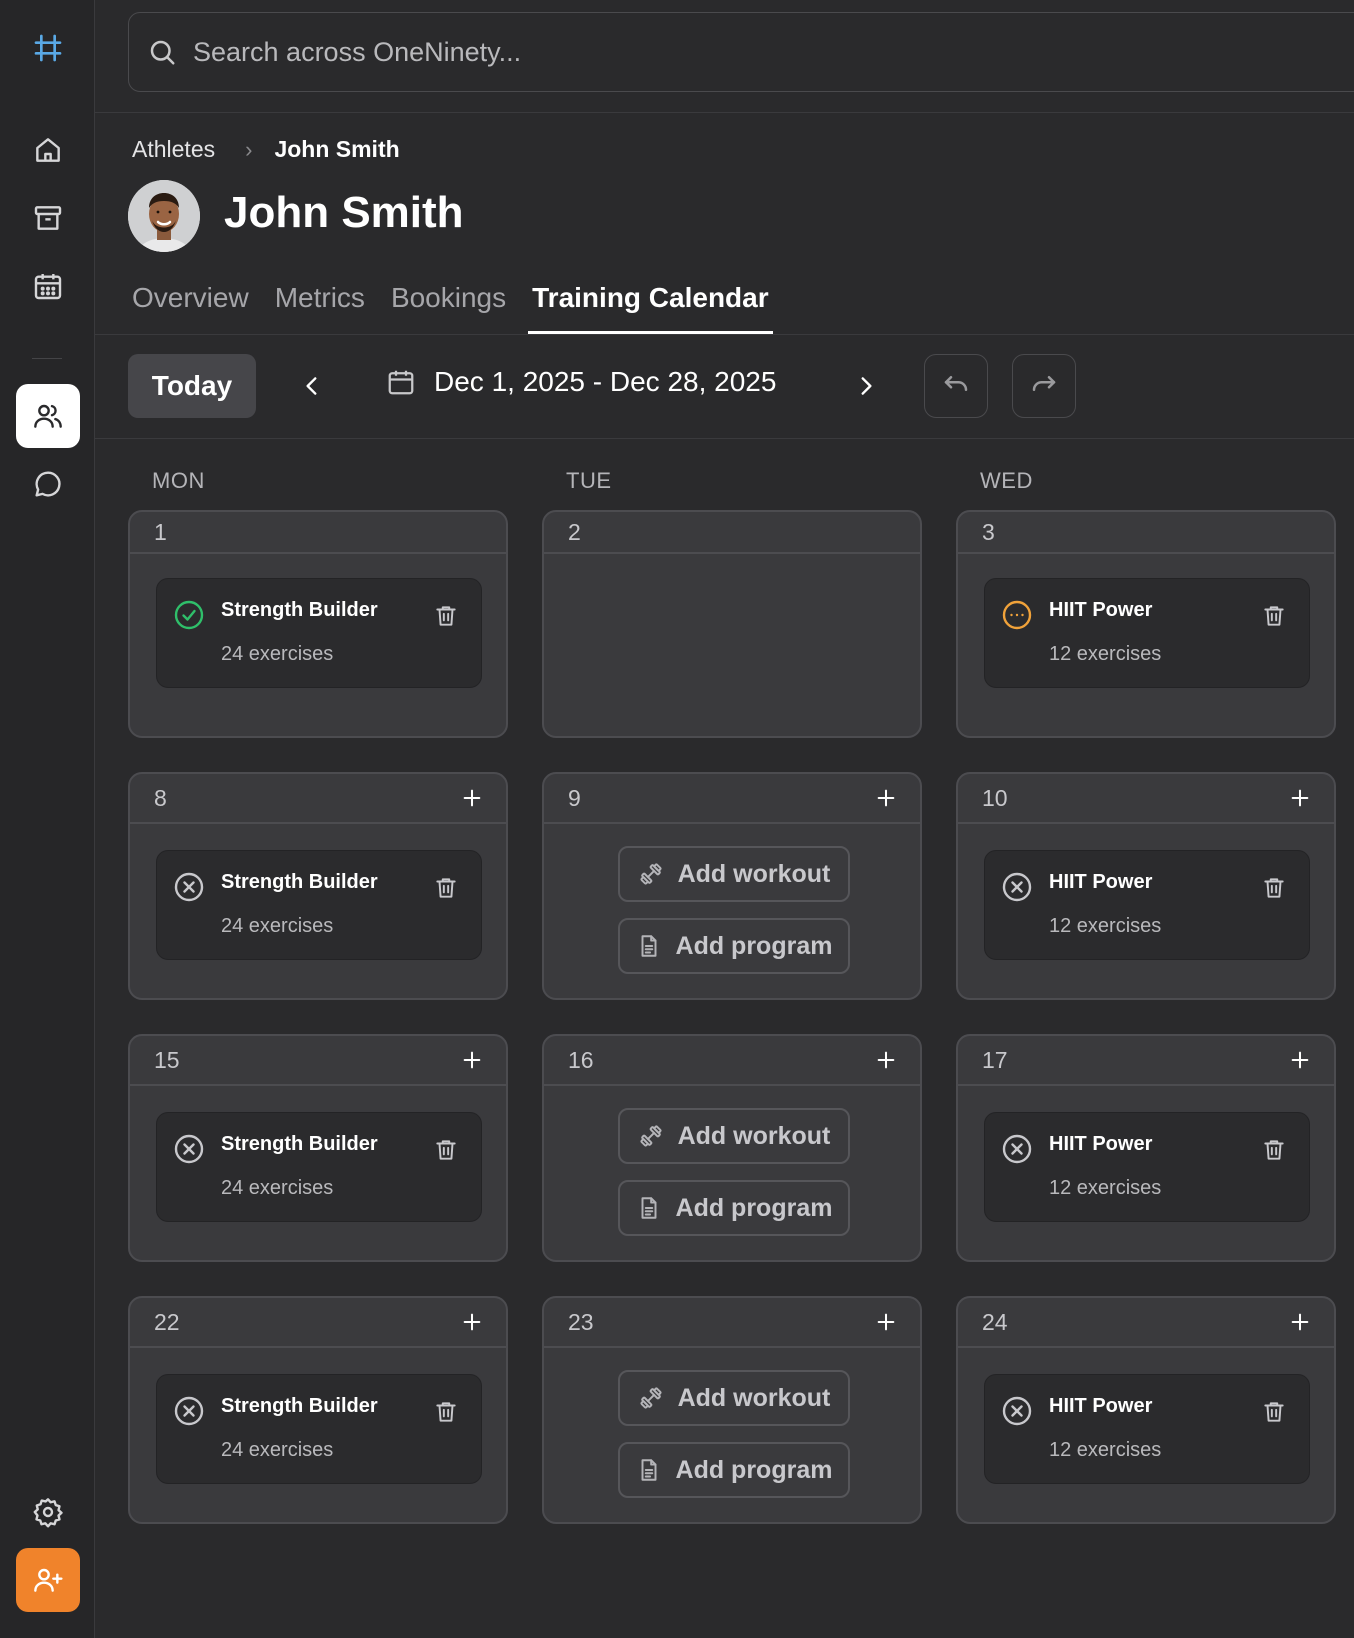 This screenshot has height=1638, width=1354. I want to click on calendar-day-cell: 17 HIIT Power 12 exercises, so click(1146, 1148).